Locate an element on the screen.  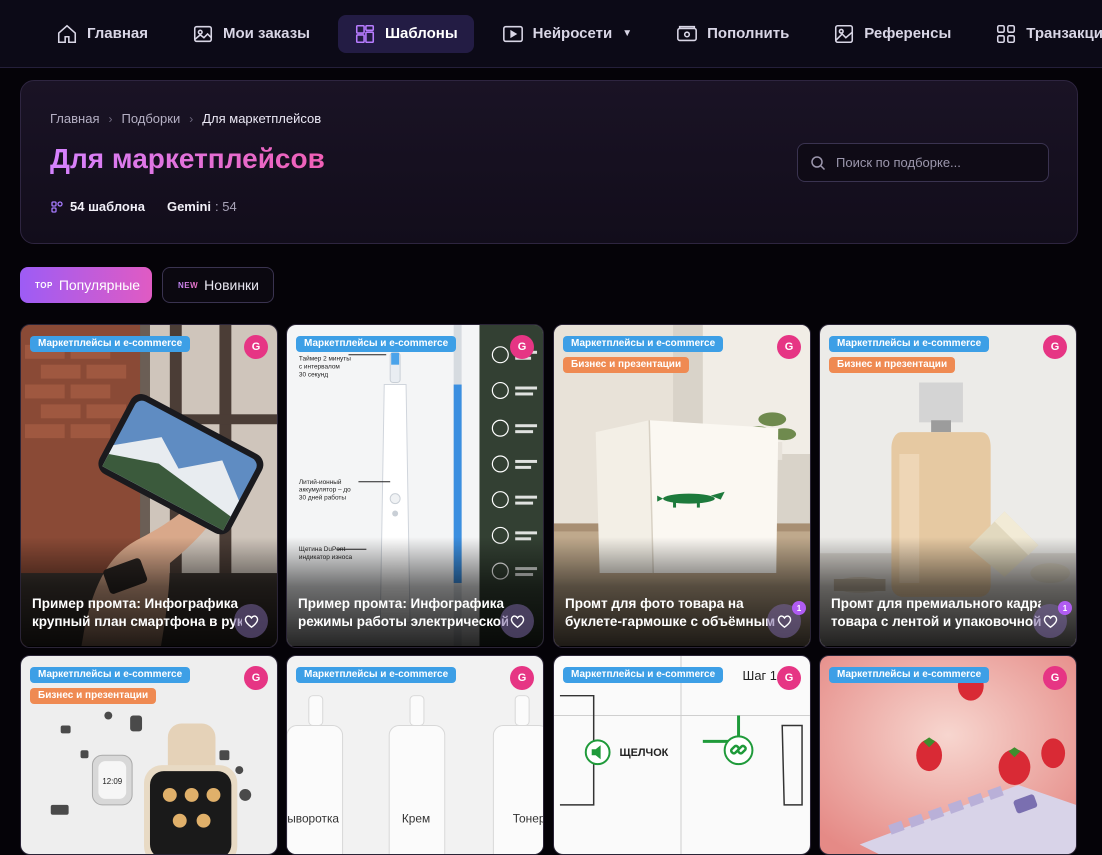
brush-label-2c: 30 дней работы is located at coordinates (322, 498).